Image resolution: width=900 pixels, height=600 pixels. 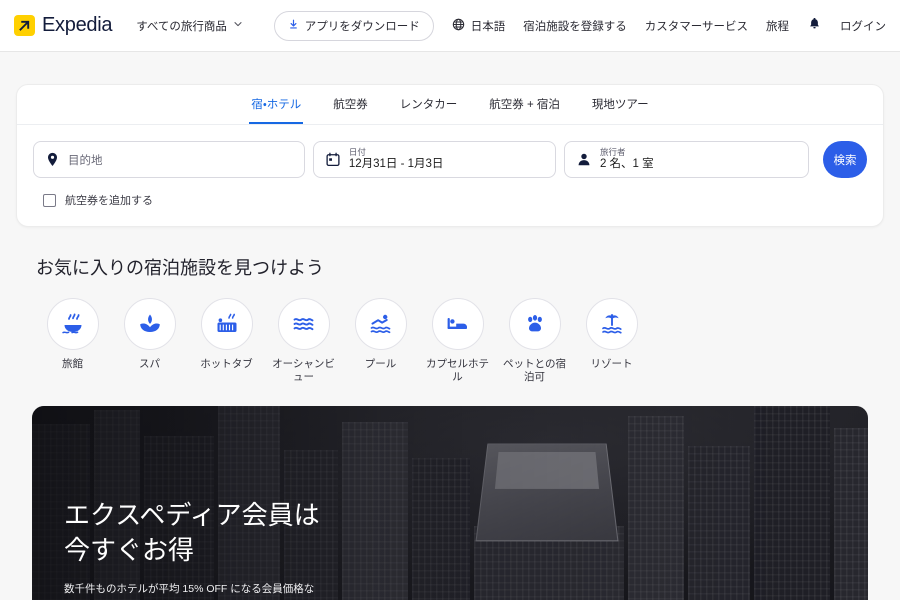 I want to click on travelers-value: 2 名、1 室, so click(x=626, y=163).